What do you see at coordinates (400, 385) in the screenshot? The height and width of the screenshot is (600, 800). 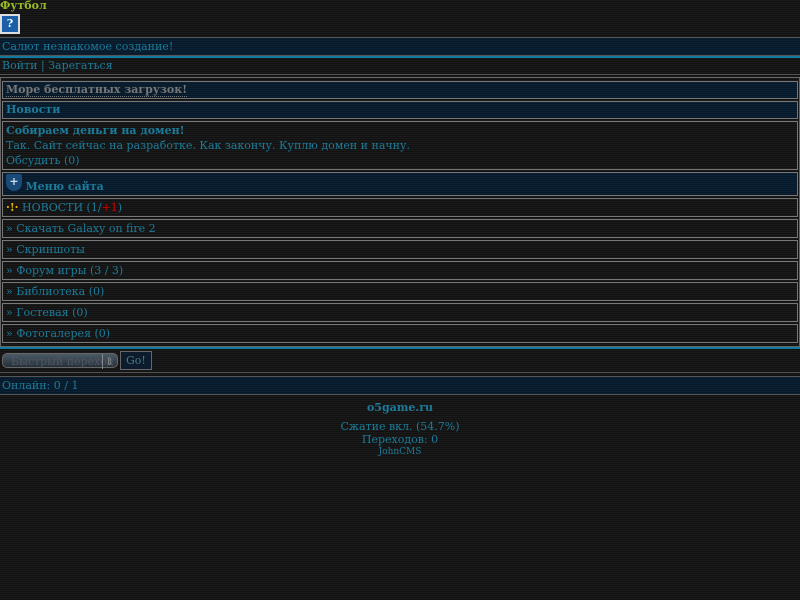 I see `online-bar: Онлайн: 0 / 1` at bounding box center [400, 385].